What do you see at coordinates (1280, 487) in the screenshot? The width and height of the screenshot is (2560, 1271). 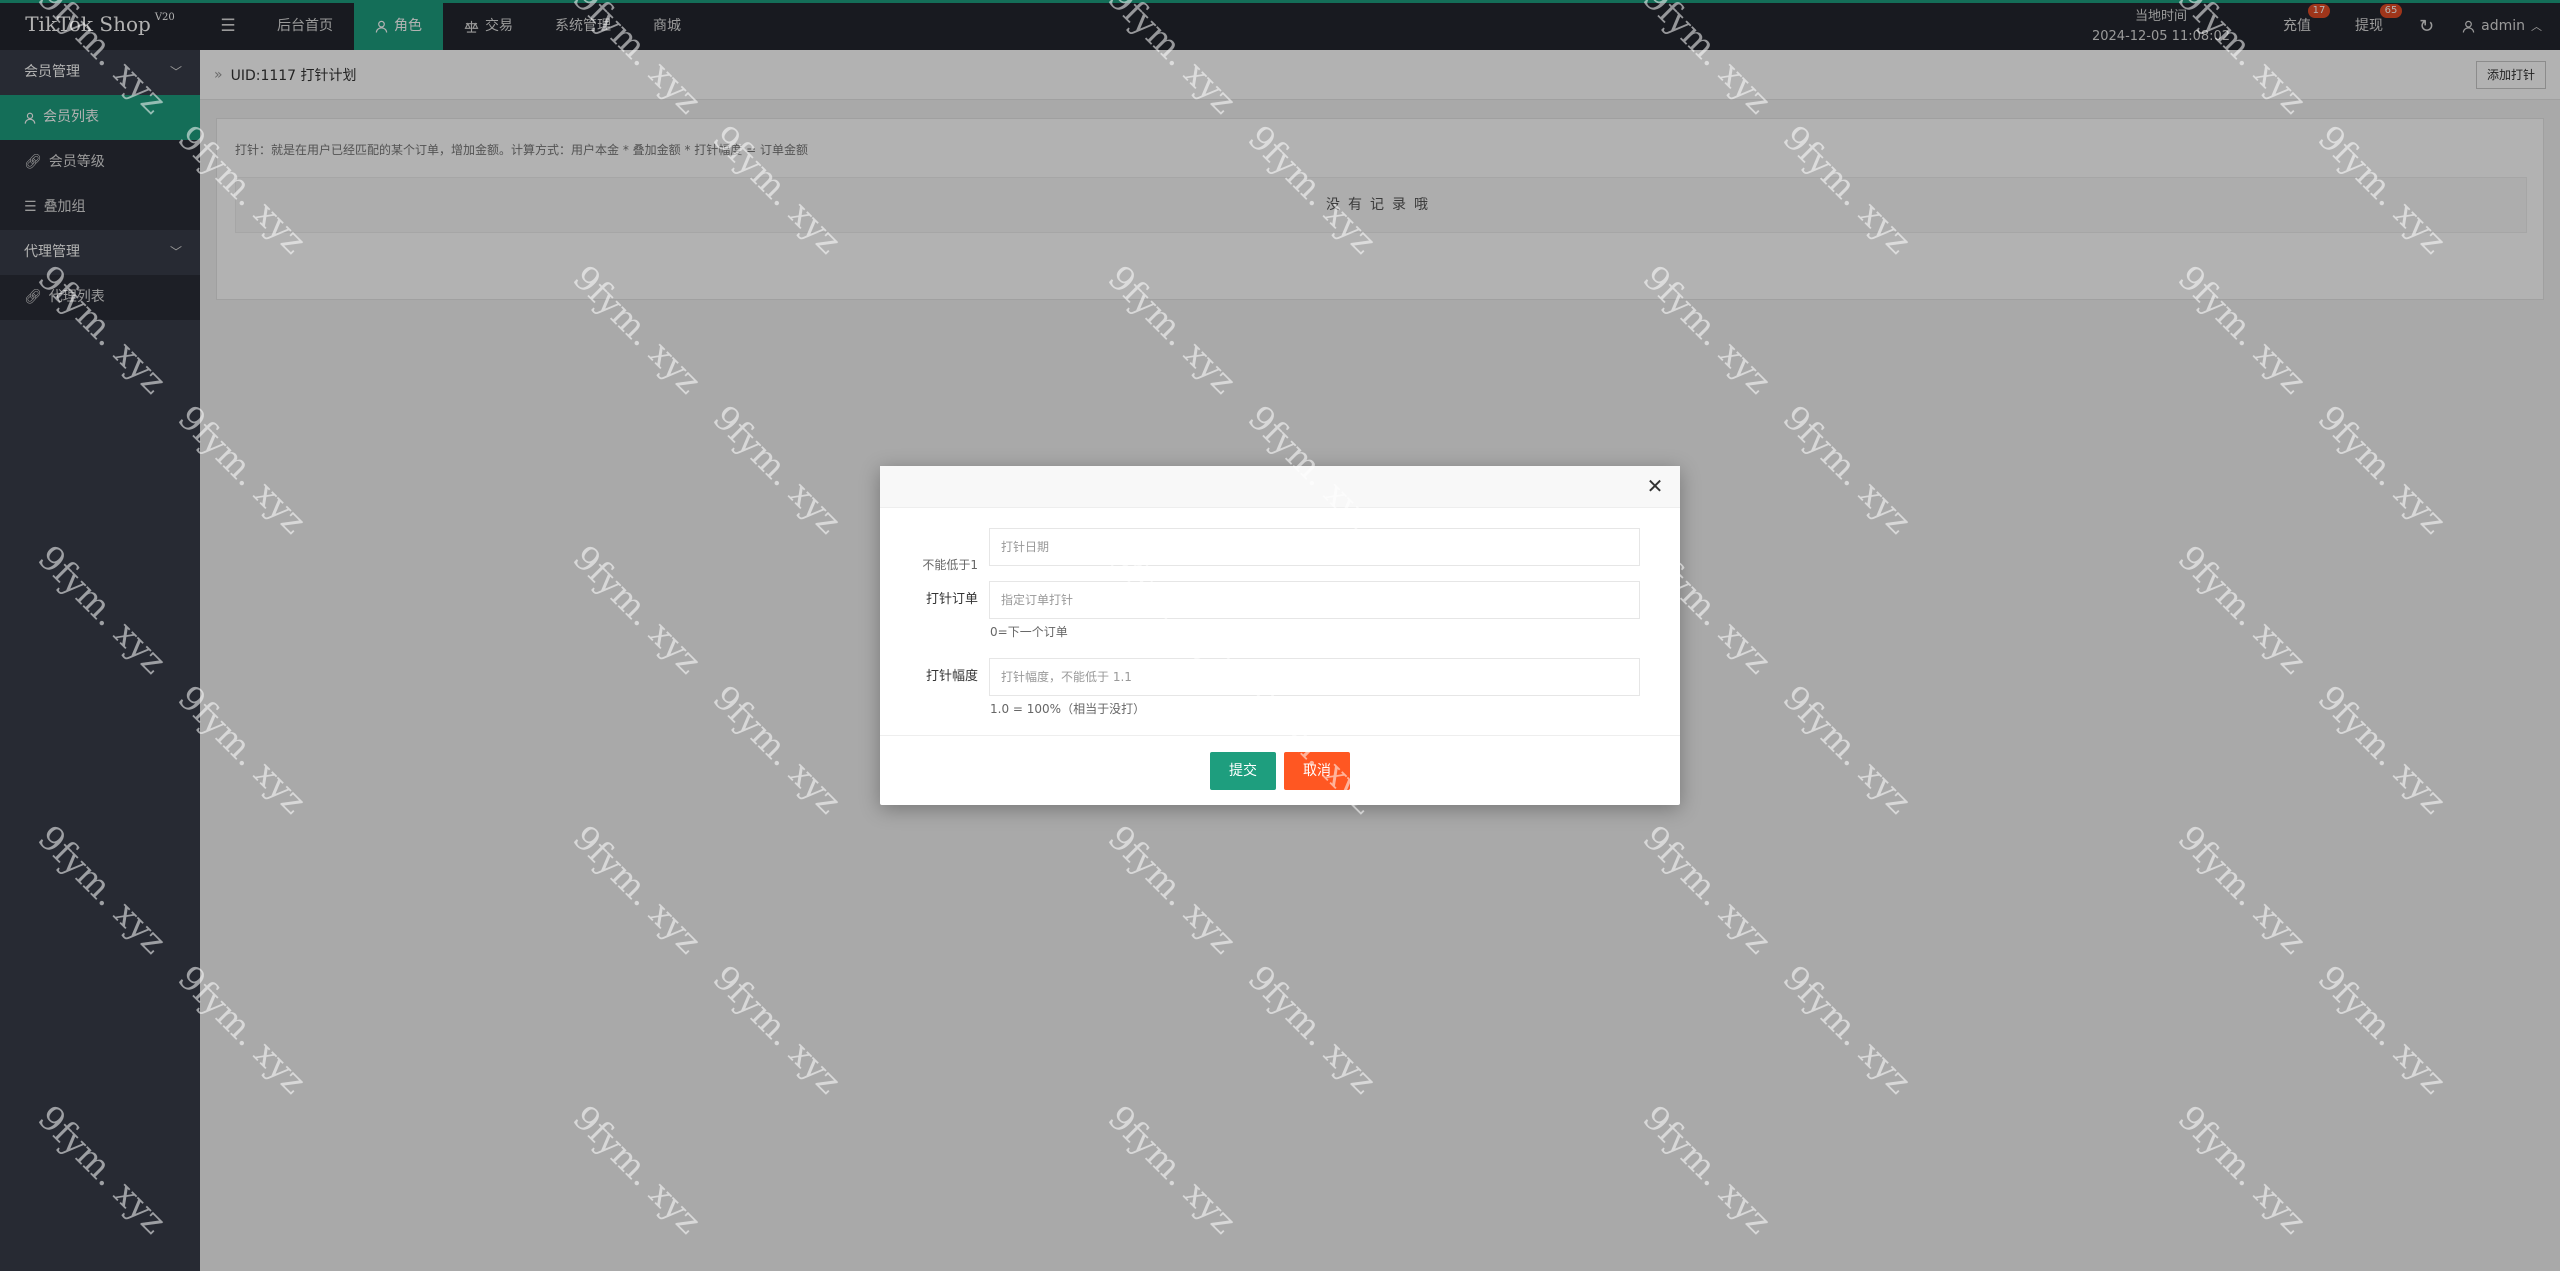 I see `dialog-header` at bounding box center [1280, 487].